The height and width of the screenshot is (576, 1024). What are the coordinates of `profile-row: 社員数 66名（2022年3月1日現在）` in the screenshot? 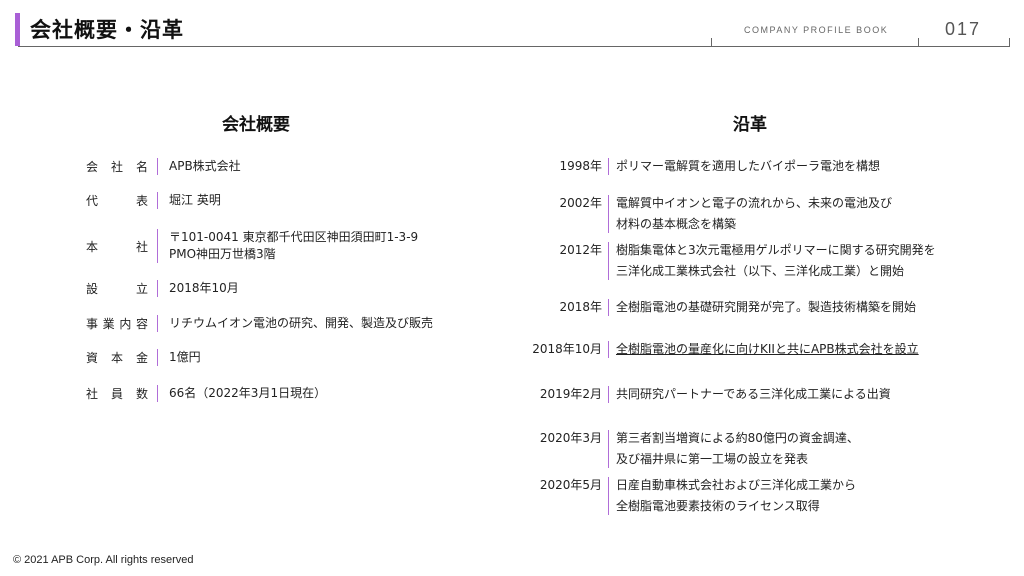 It's located at (206, 393).